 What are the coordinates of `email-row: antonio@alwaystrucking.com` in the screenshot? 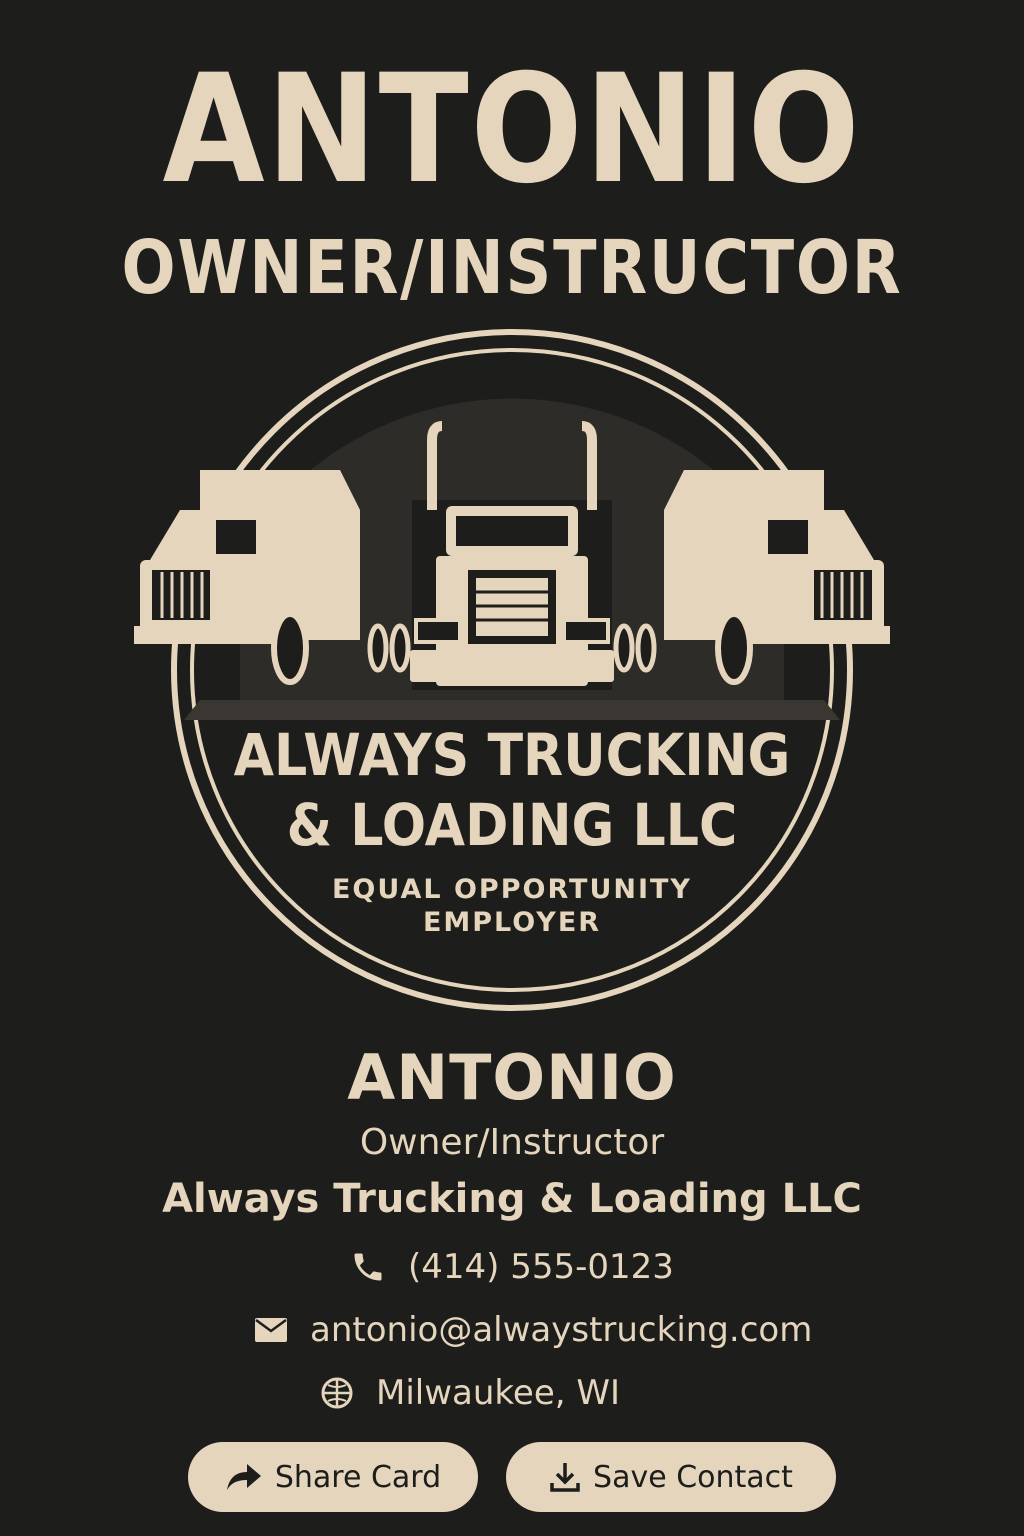 It's located at (533, 1330).